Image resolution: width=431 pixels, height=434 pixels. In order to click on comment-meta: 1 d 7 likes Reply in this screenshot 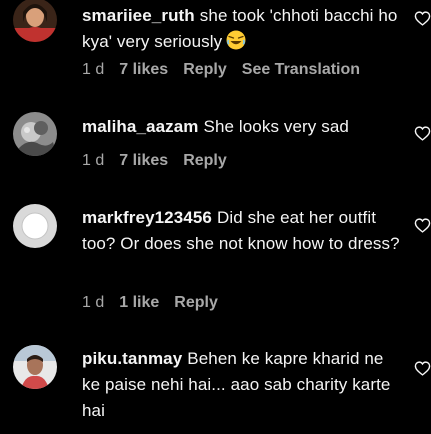, I will do `click(162, 161)`.